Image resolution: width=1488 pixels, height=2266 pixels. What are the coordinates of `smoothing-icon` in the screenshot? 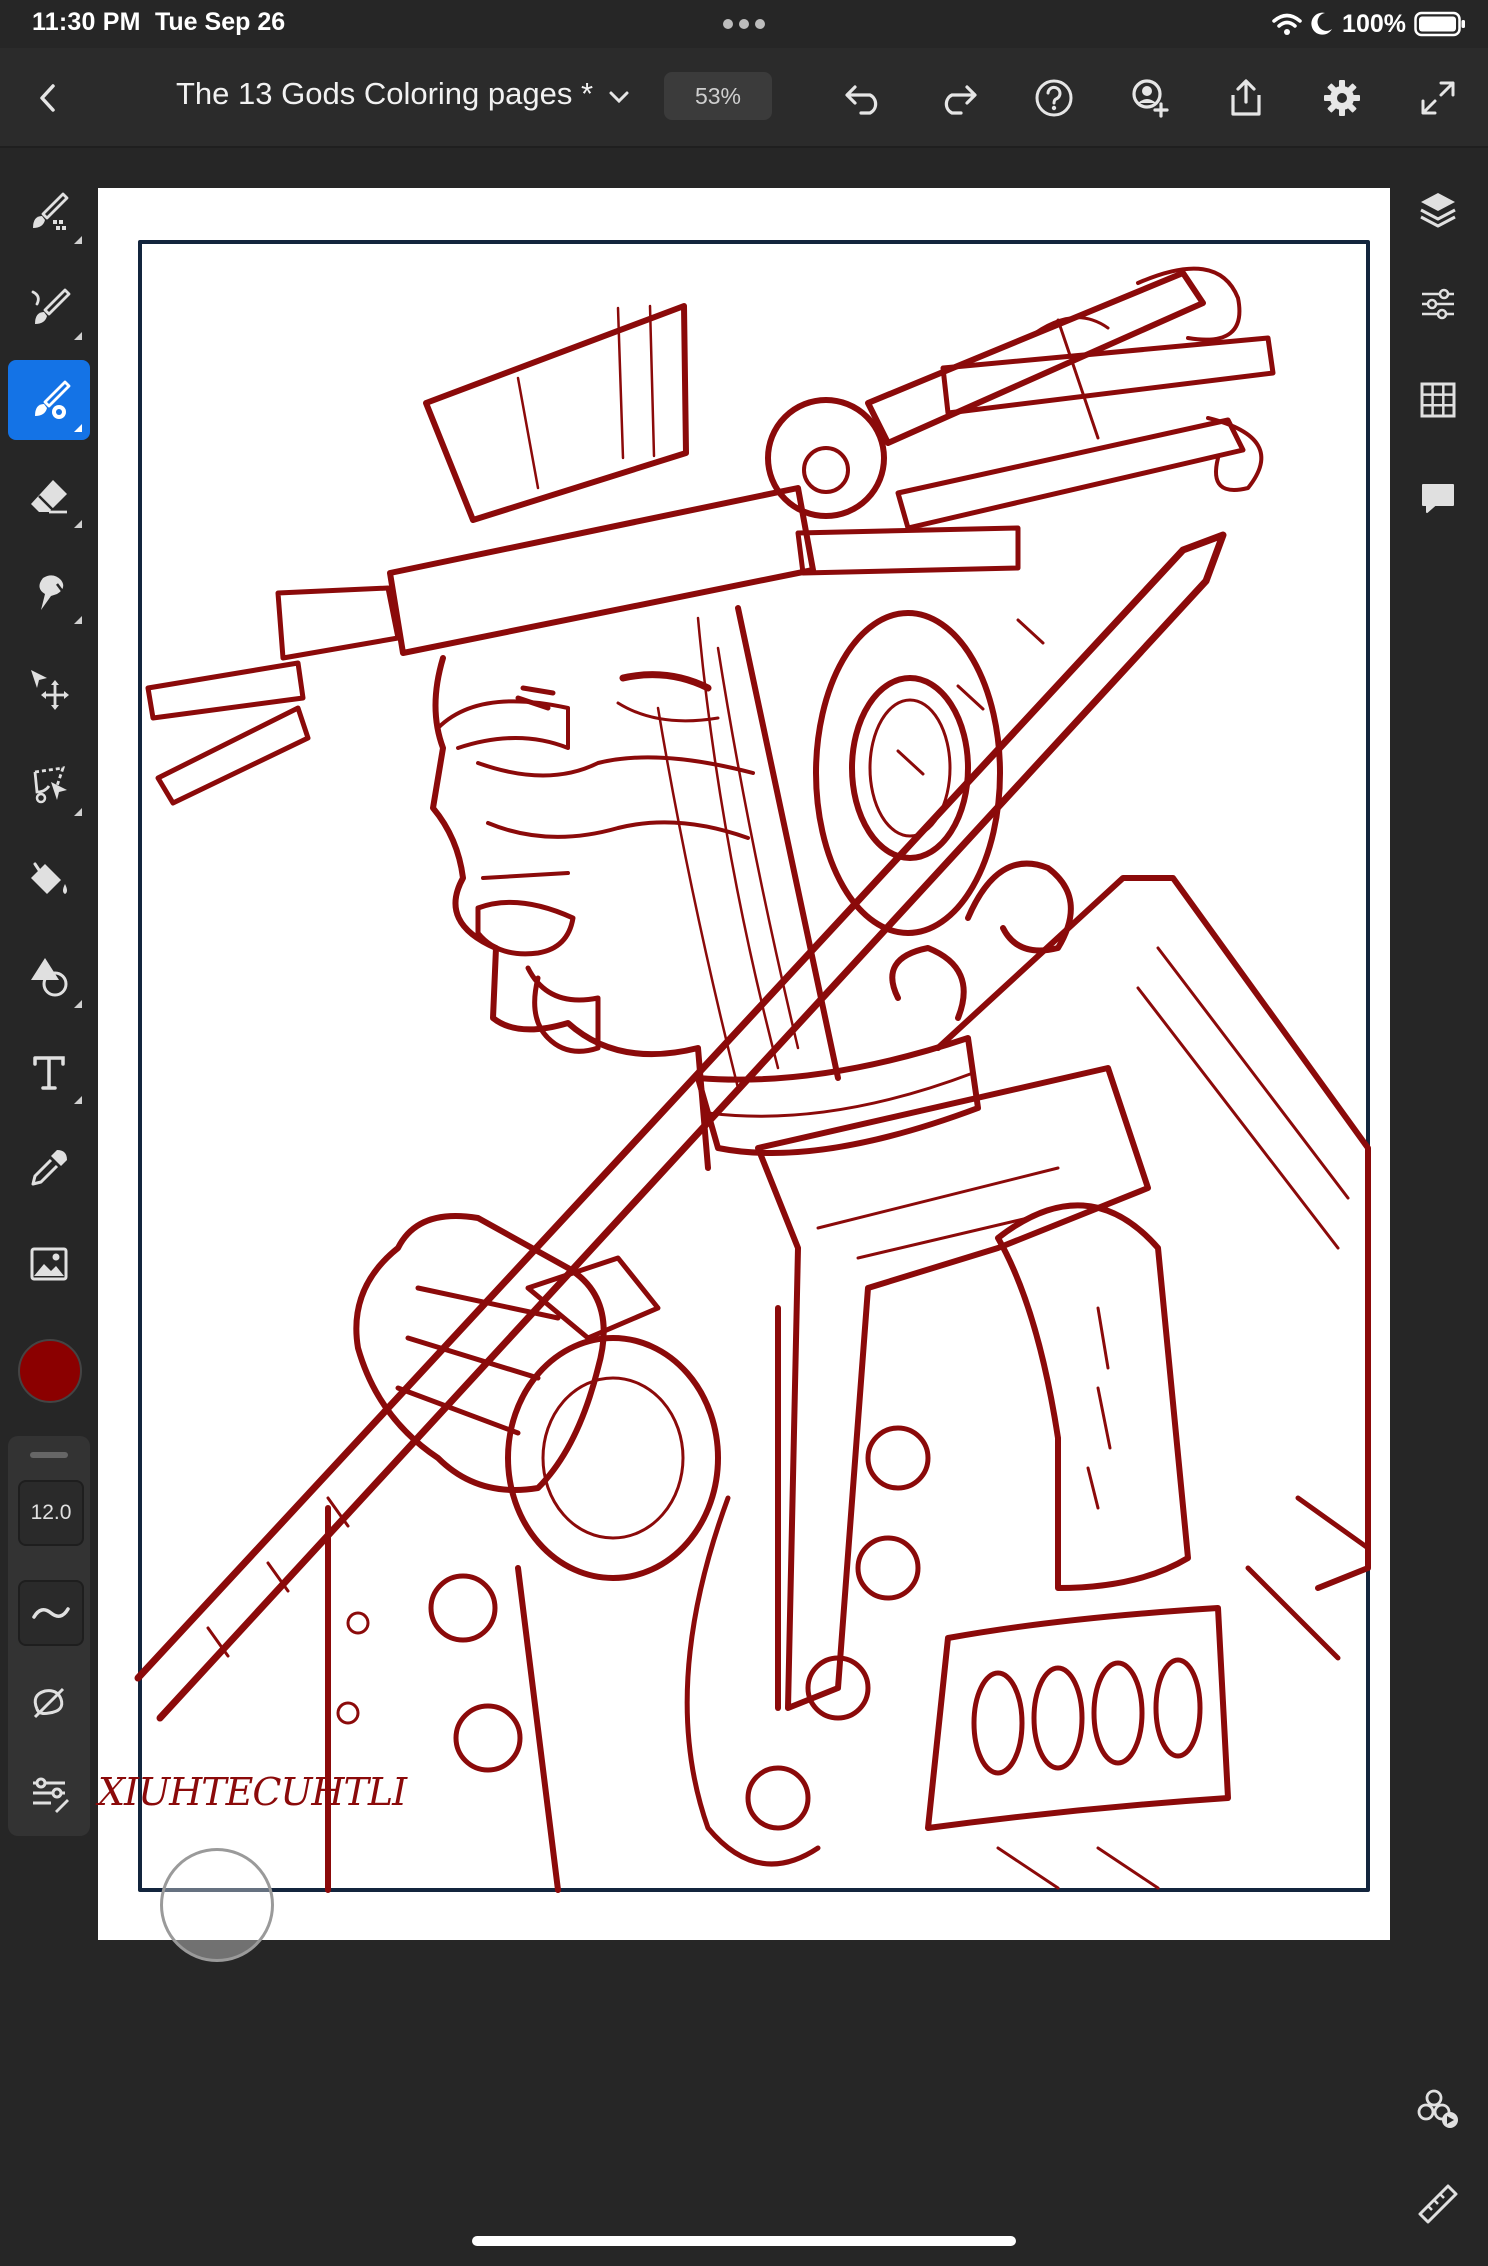 It's located at (51, 1613).